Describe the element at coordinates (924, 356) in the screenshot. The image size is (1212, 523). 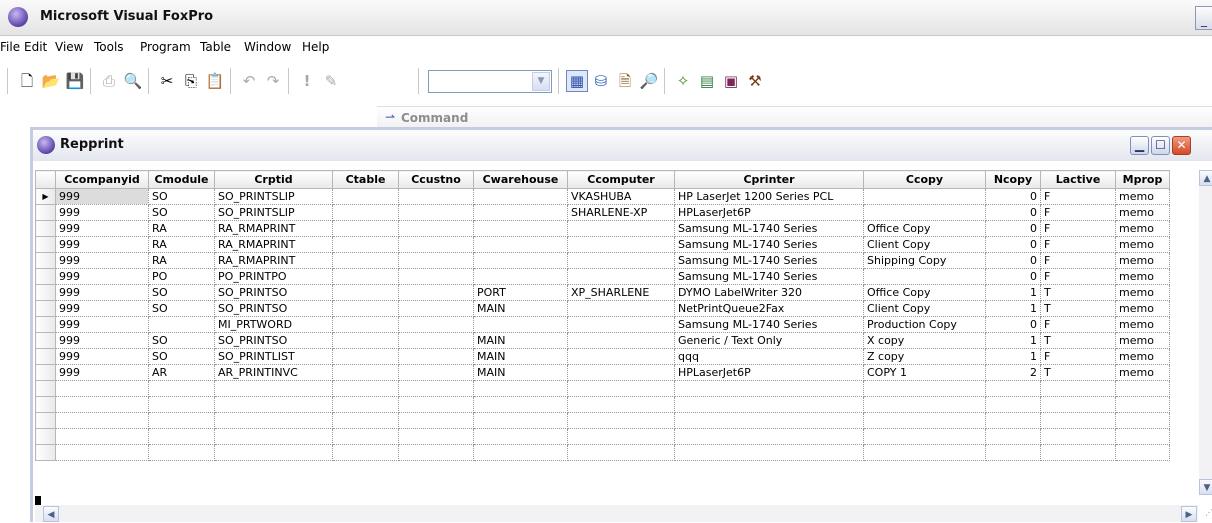
I see `cell-ccopy: Z copy` at that location.